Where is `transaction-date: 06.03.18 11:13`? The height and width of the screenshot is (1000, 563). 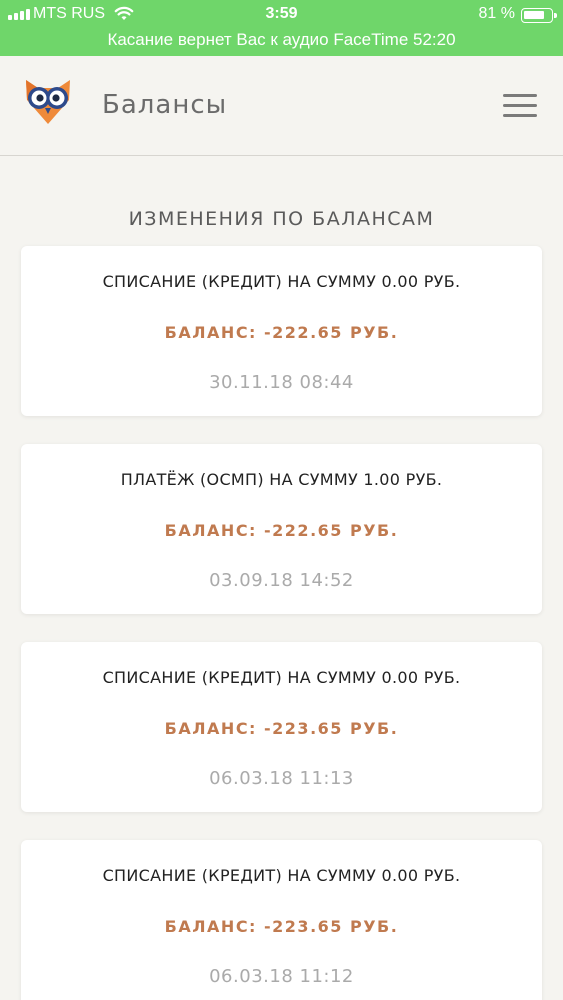 transaction-date: 06.03.18 11:13 is located at coordinates (281, 778).